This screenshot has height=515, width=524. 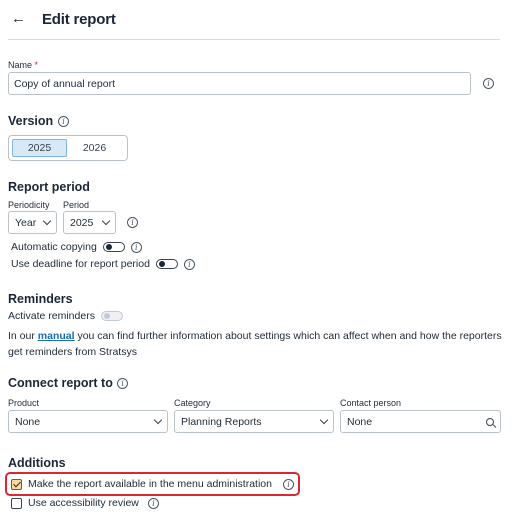 What do you see at coordinates (239, 83) in the screenshot?
I see `name-input: Copy of annual report` at bounding box center [239, 83].